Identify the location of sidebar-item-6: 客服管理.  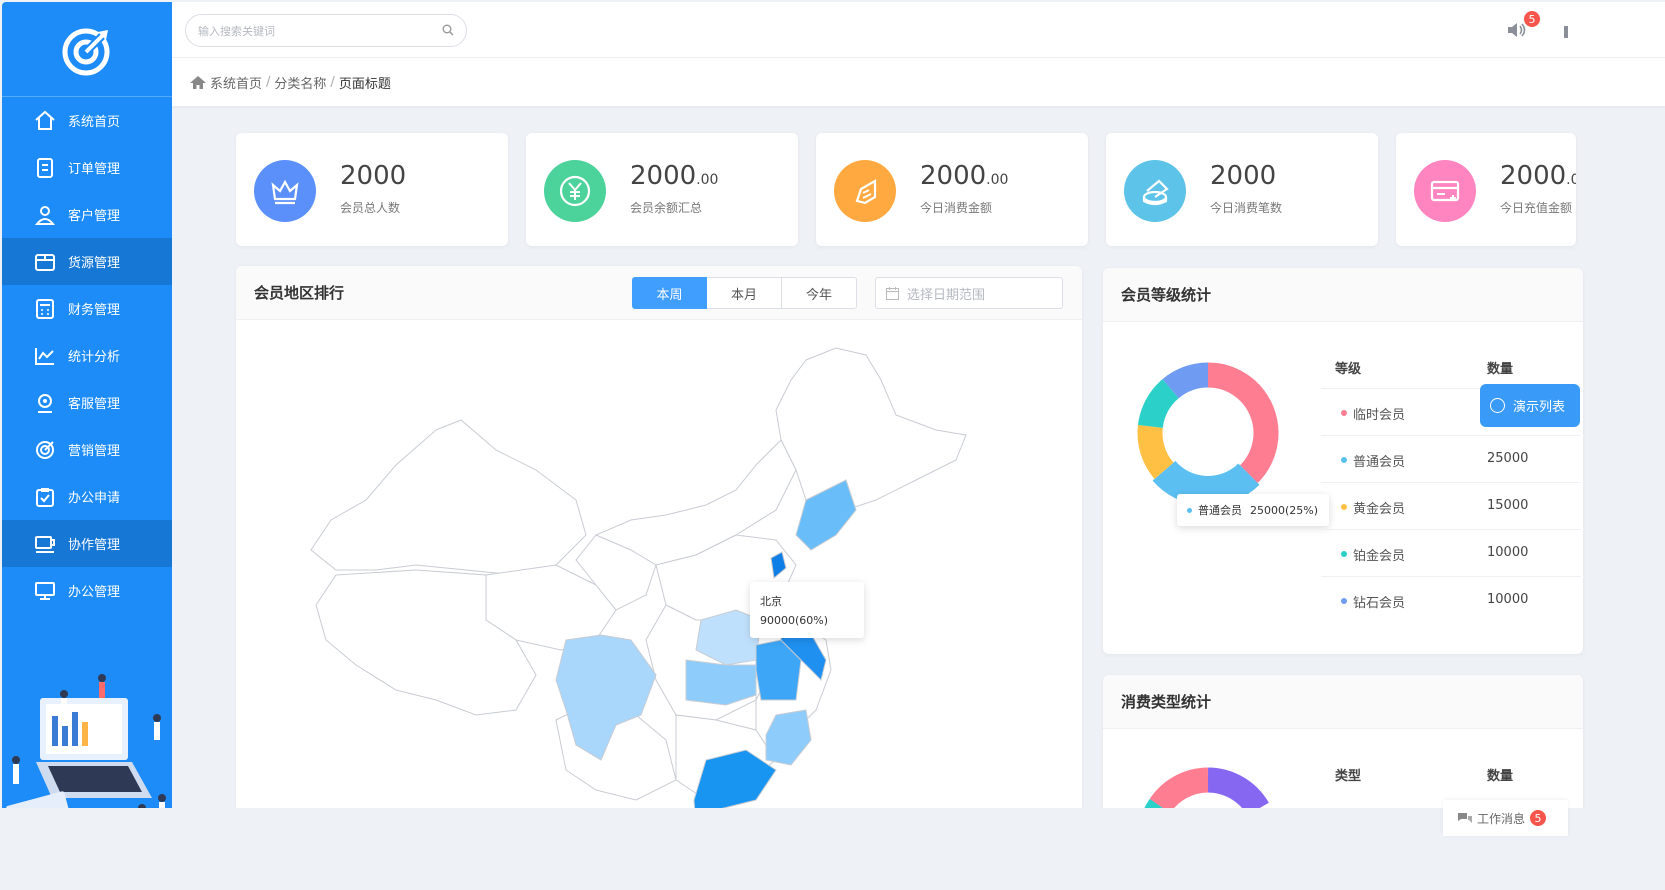
(87, 402).